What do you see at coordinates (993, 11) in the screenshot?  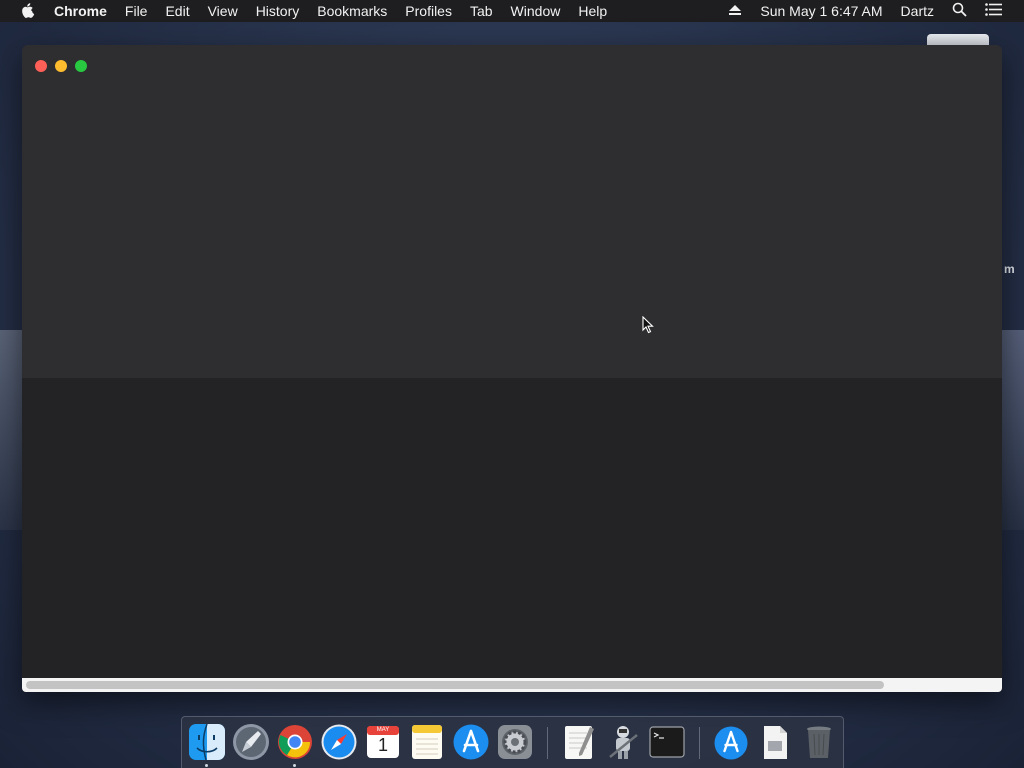 I see `notification-center-icon` at bounding box center [993, 11].